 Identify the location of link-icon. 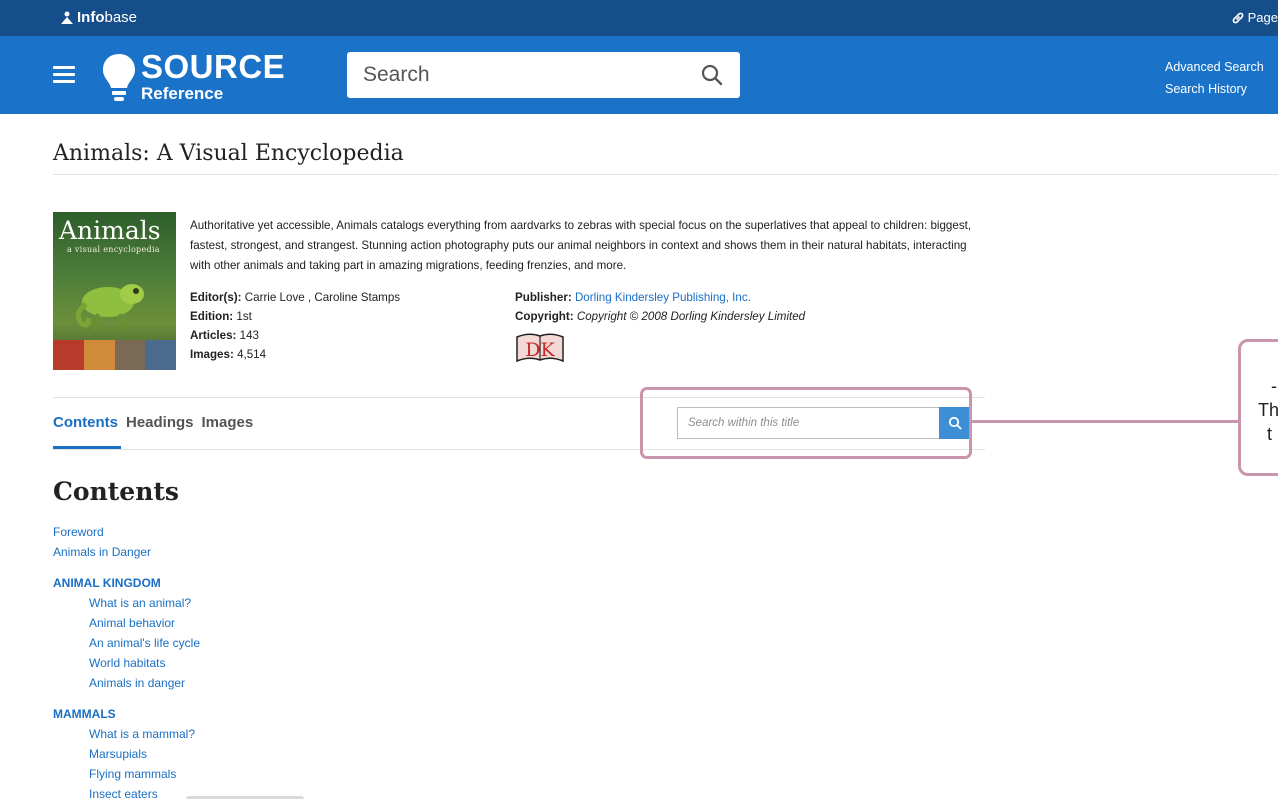
(1237, 17).